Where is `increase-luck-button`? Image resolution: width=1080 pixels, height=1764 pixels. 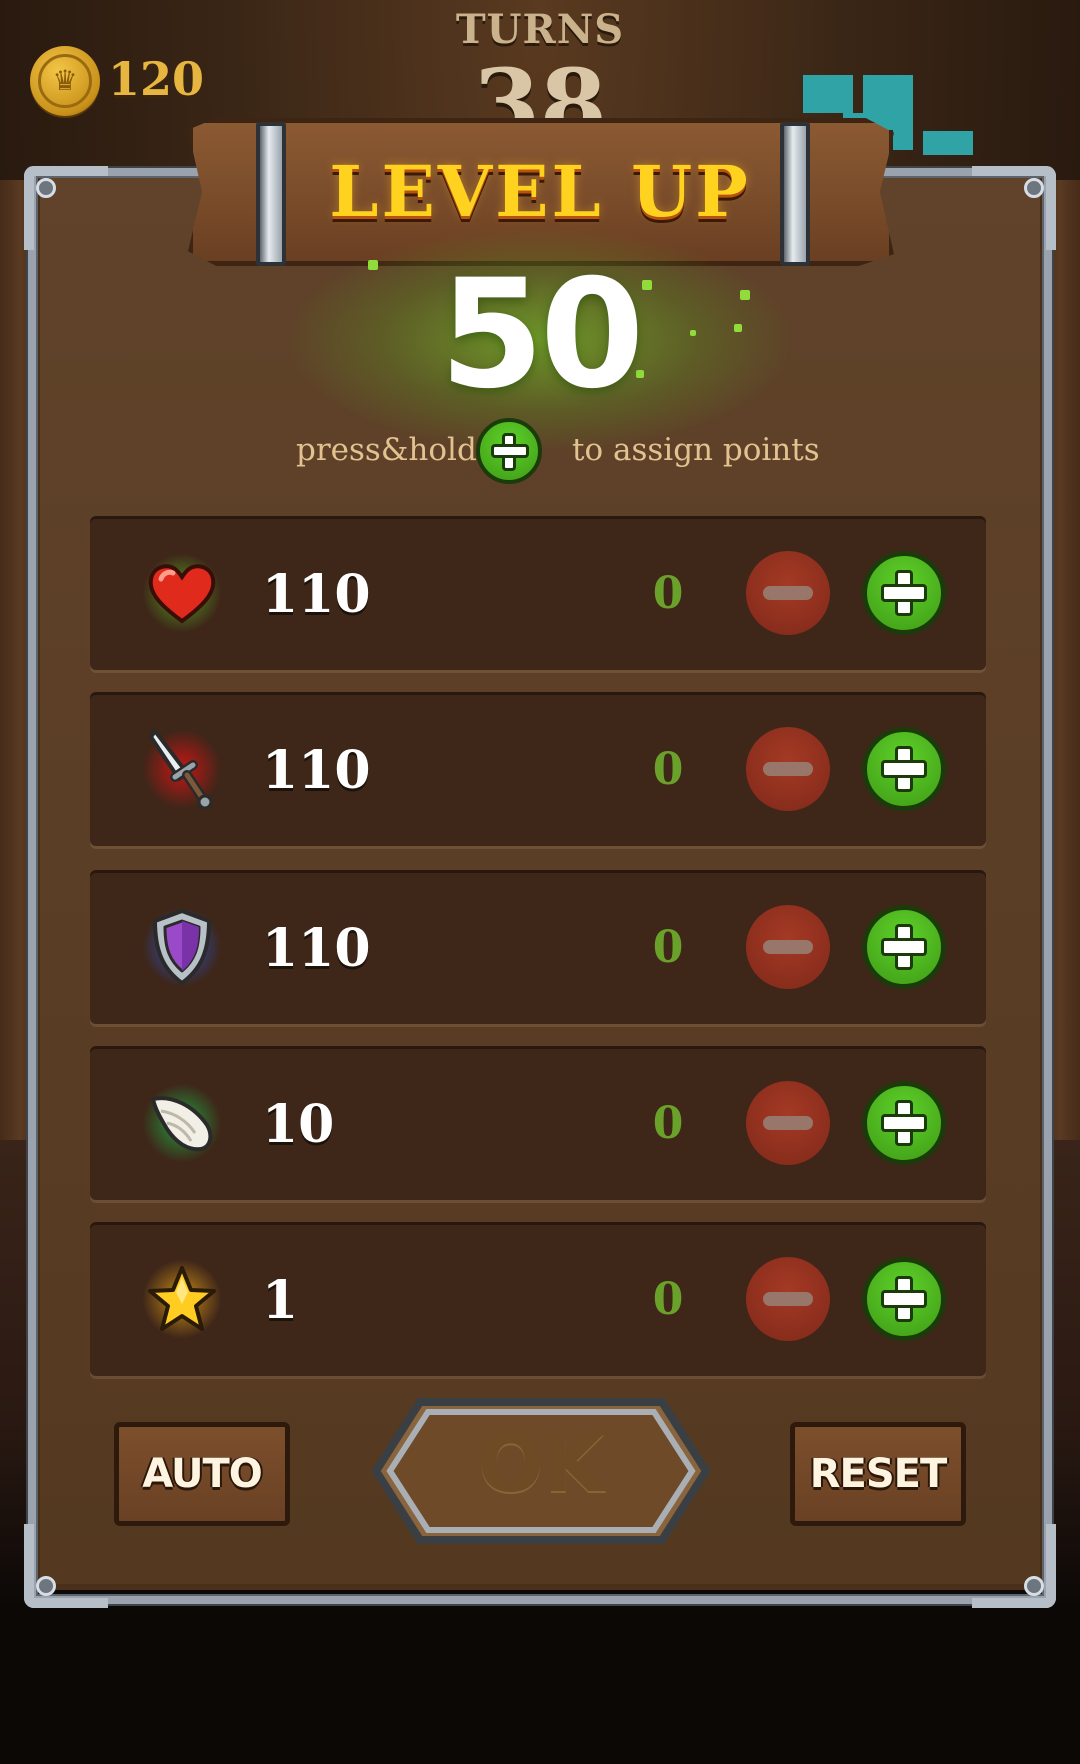 increase-luck-button is located at coordinates (904, 1299).